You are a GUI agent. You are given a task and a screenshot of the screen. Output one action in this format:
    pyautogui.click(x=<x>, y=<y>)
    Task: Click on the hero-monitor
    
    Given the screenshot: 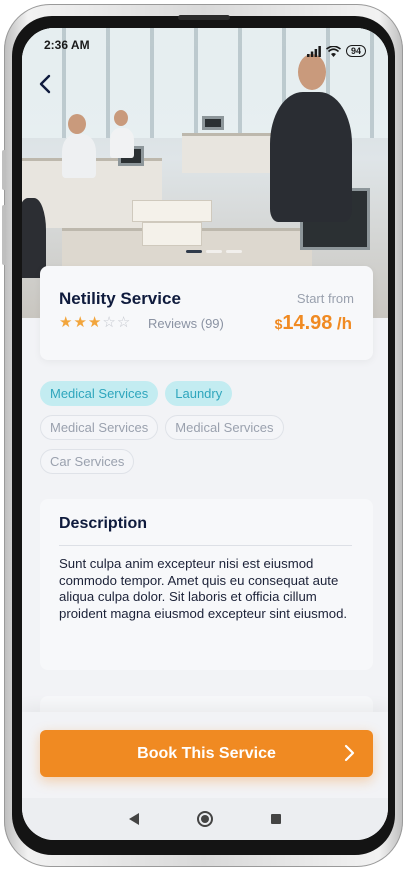 What is the action you would take?
    pyautogui.click(x=213, y=123)
    